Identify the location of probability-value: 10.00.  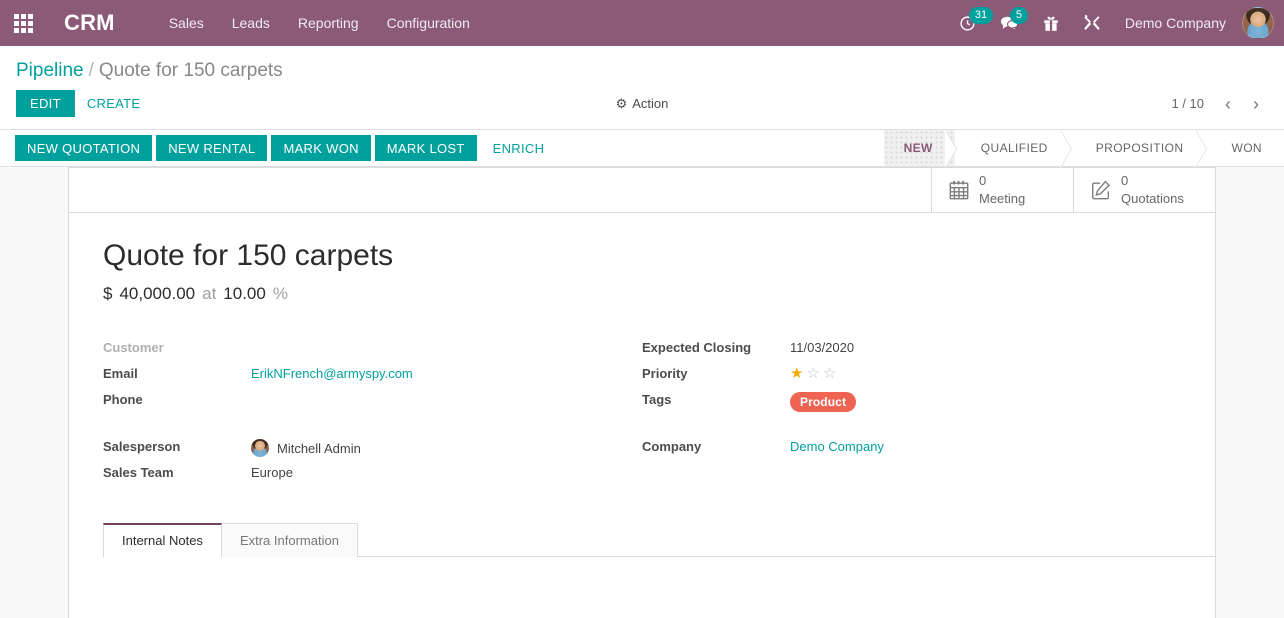
(244, 293).